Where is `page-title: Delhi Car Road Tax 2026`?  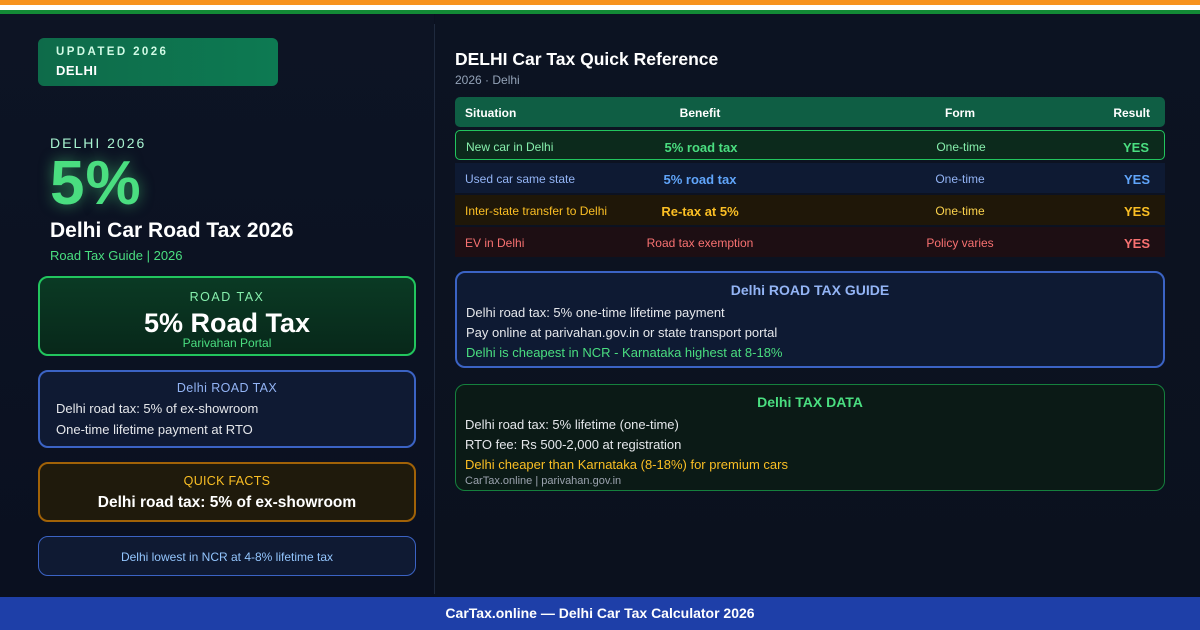 page-title: Delhi Car Road Tax 2026 is located at coordinates (172, 230).